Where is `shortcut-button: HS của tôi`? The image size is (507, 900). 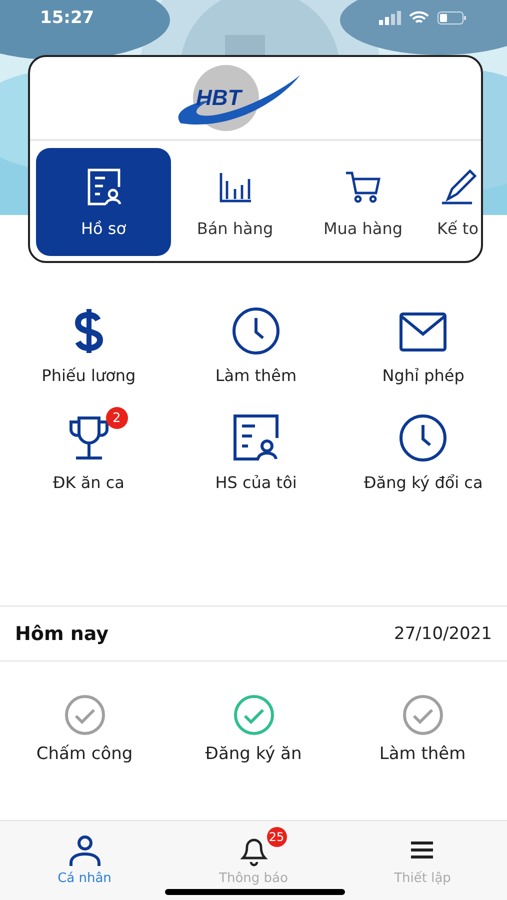
shortcut-button: HS của tôi is located at coordinates (256, 449).